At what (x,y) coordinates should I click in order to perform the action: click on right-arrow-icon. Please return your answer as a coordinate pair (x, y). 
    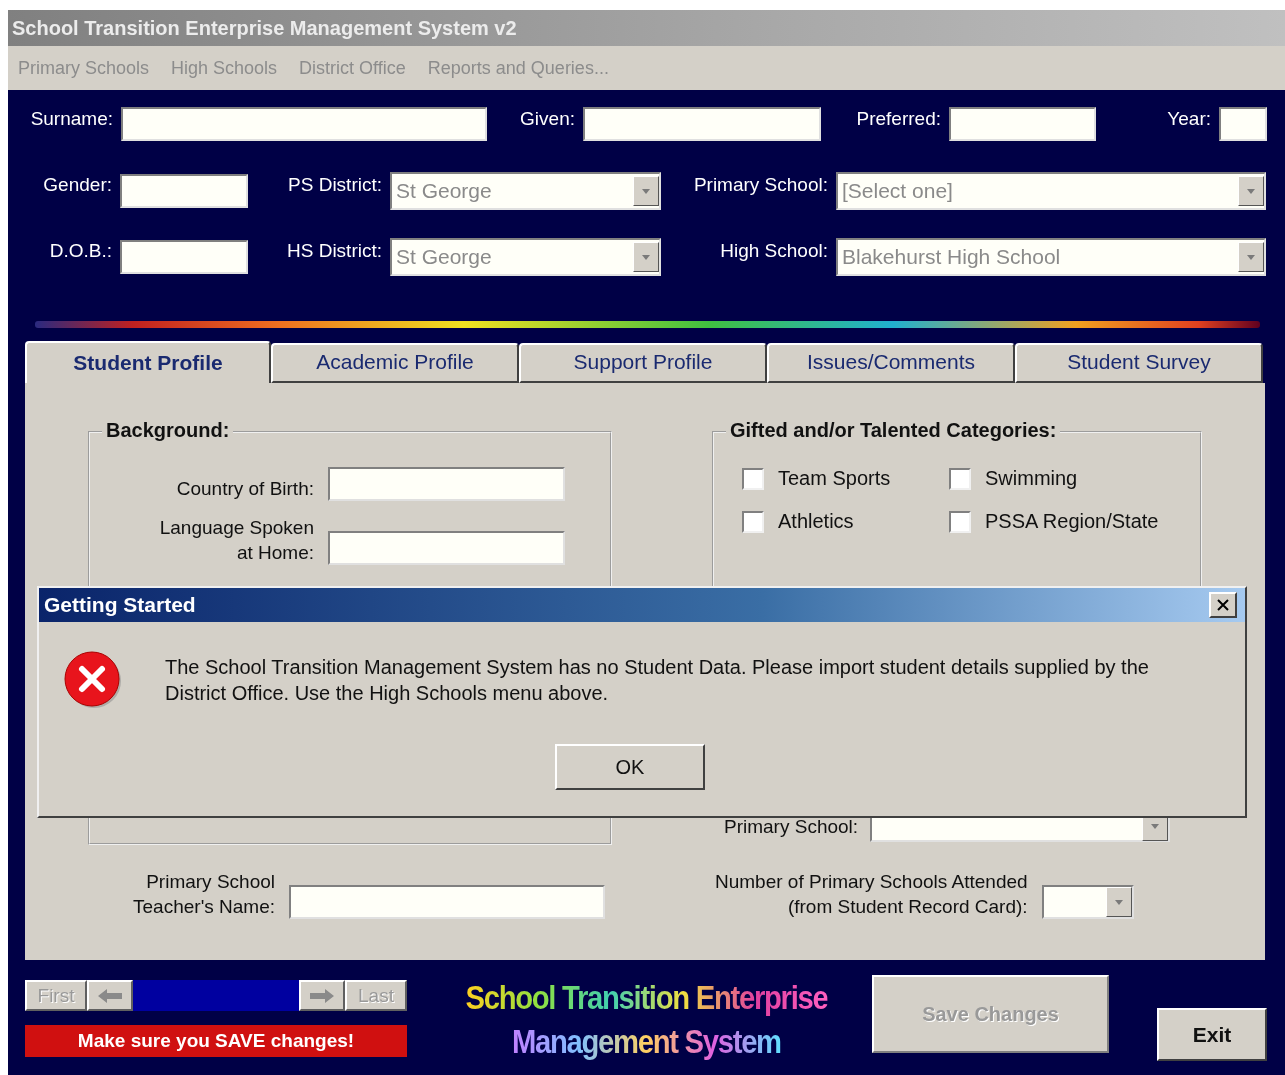
    Looking at the image, I should click on (322, 995).